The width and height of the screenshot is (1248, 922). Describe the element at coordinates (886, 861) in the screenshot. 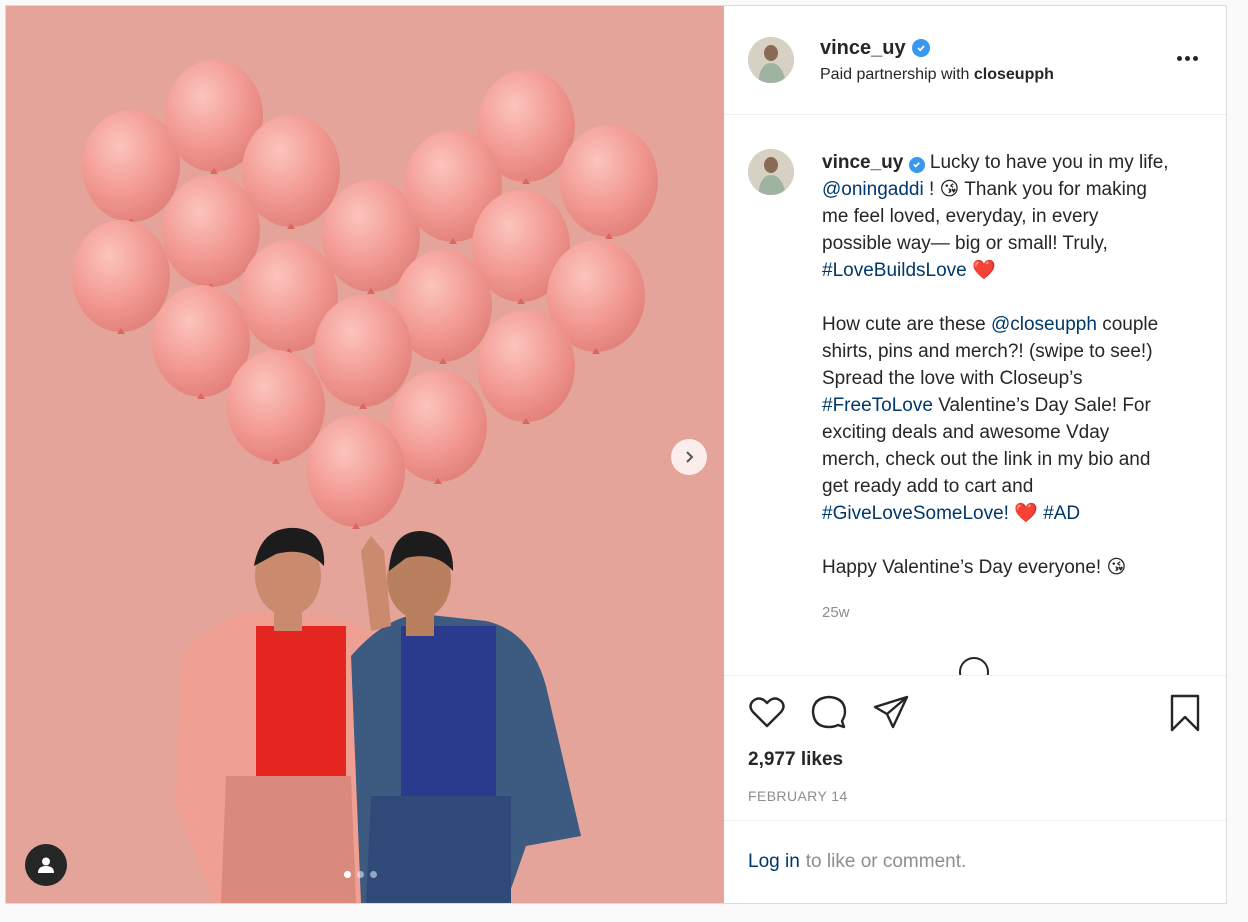

I see `login-prompt-text: to like or comment.` at that location.